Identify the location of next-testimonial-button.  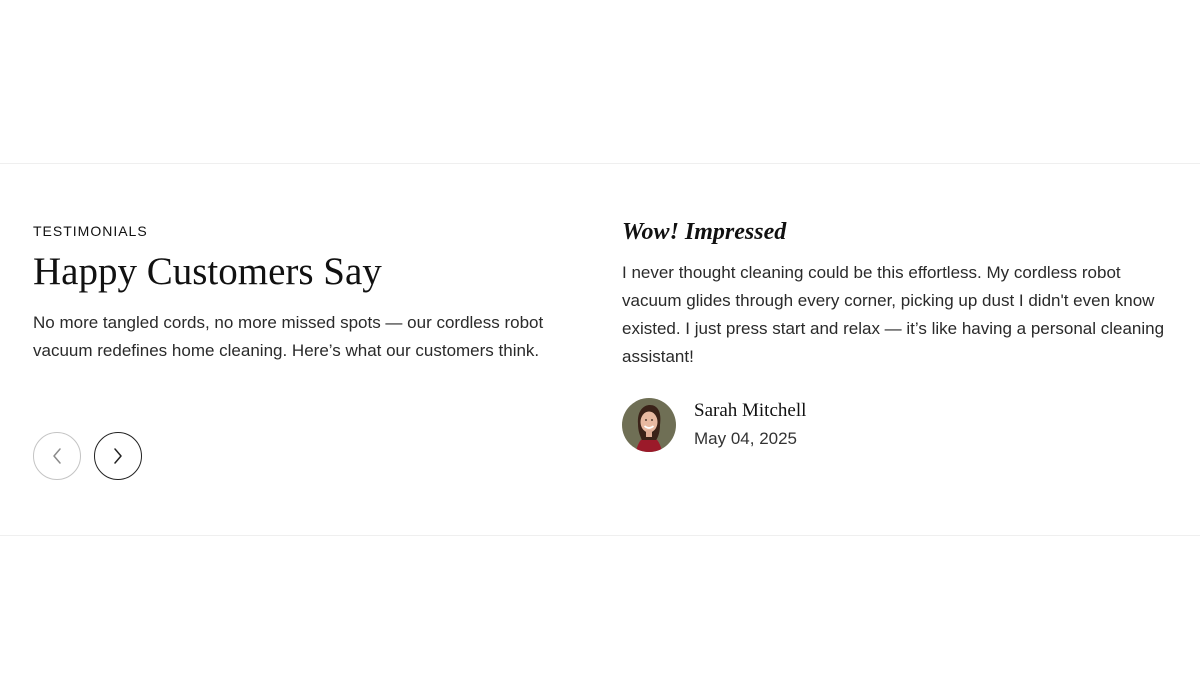
(118, 456).